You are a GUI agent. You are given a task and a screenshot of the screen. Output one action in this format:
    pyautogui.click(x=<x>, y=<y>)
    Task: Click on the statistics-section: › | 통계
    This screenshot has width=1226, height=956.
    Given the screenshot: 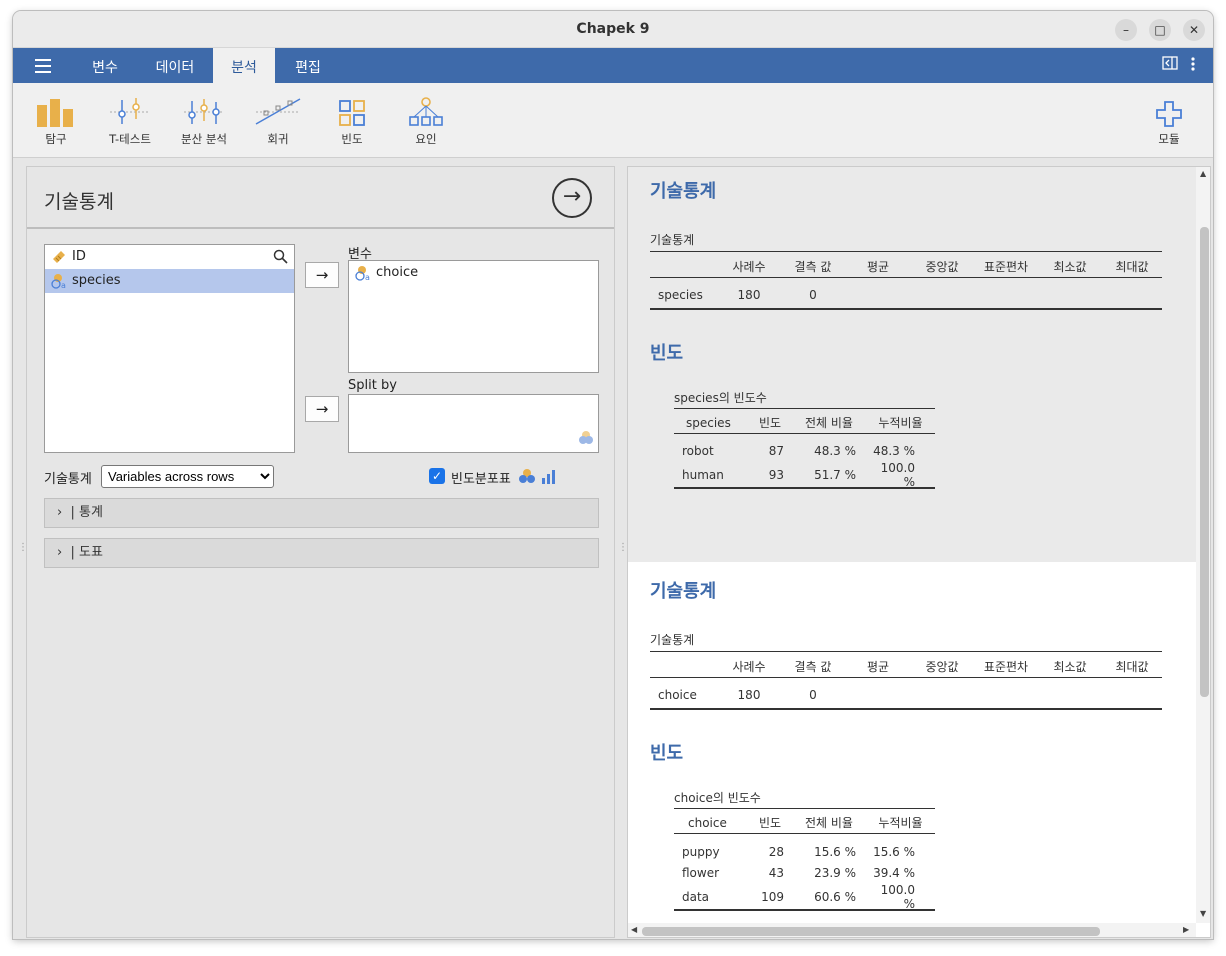 What is the action you would take?
    pyautogui.click(x=321, y=513)
    